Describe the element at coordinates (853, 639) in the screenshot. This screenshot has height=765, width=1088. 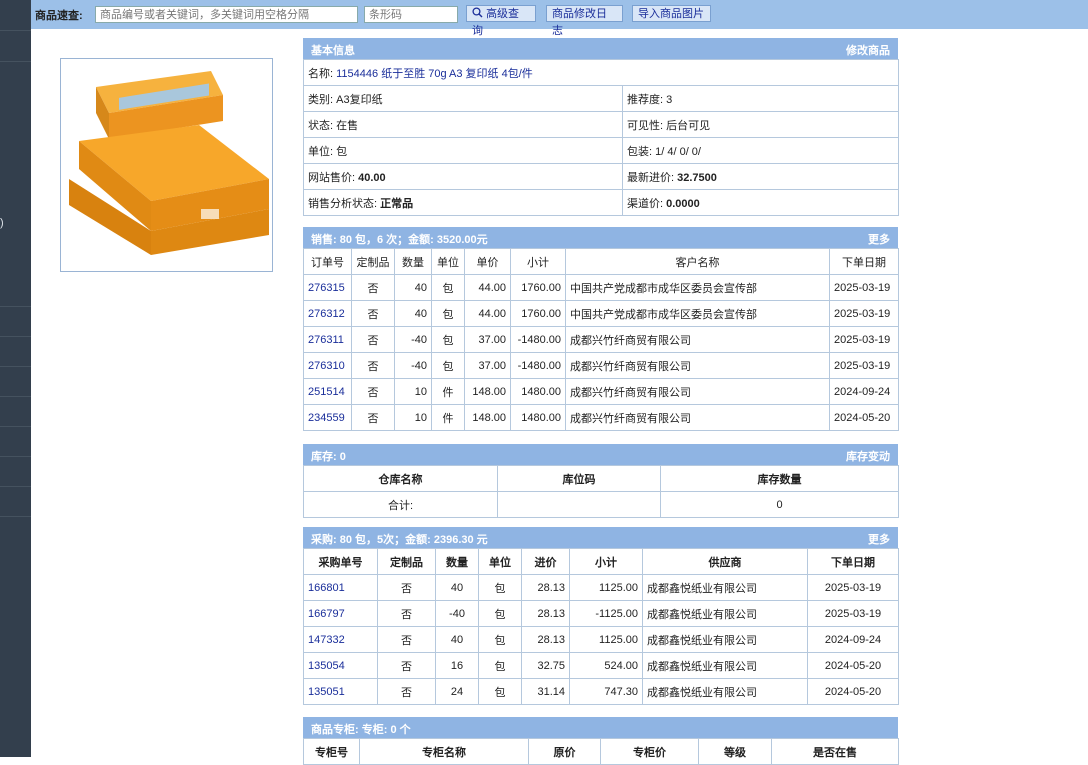
I see `purchase-cell: 2024-09-24` at that location.